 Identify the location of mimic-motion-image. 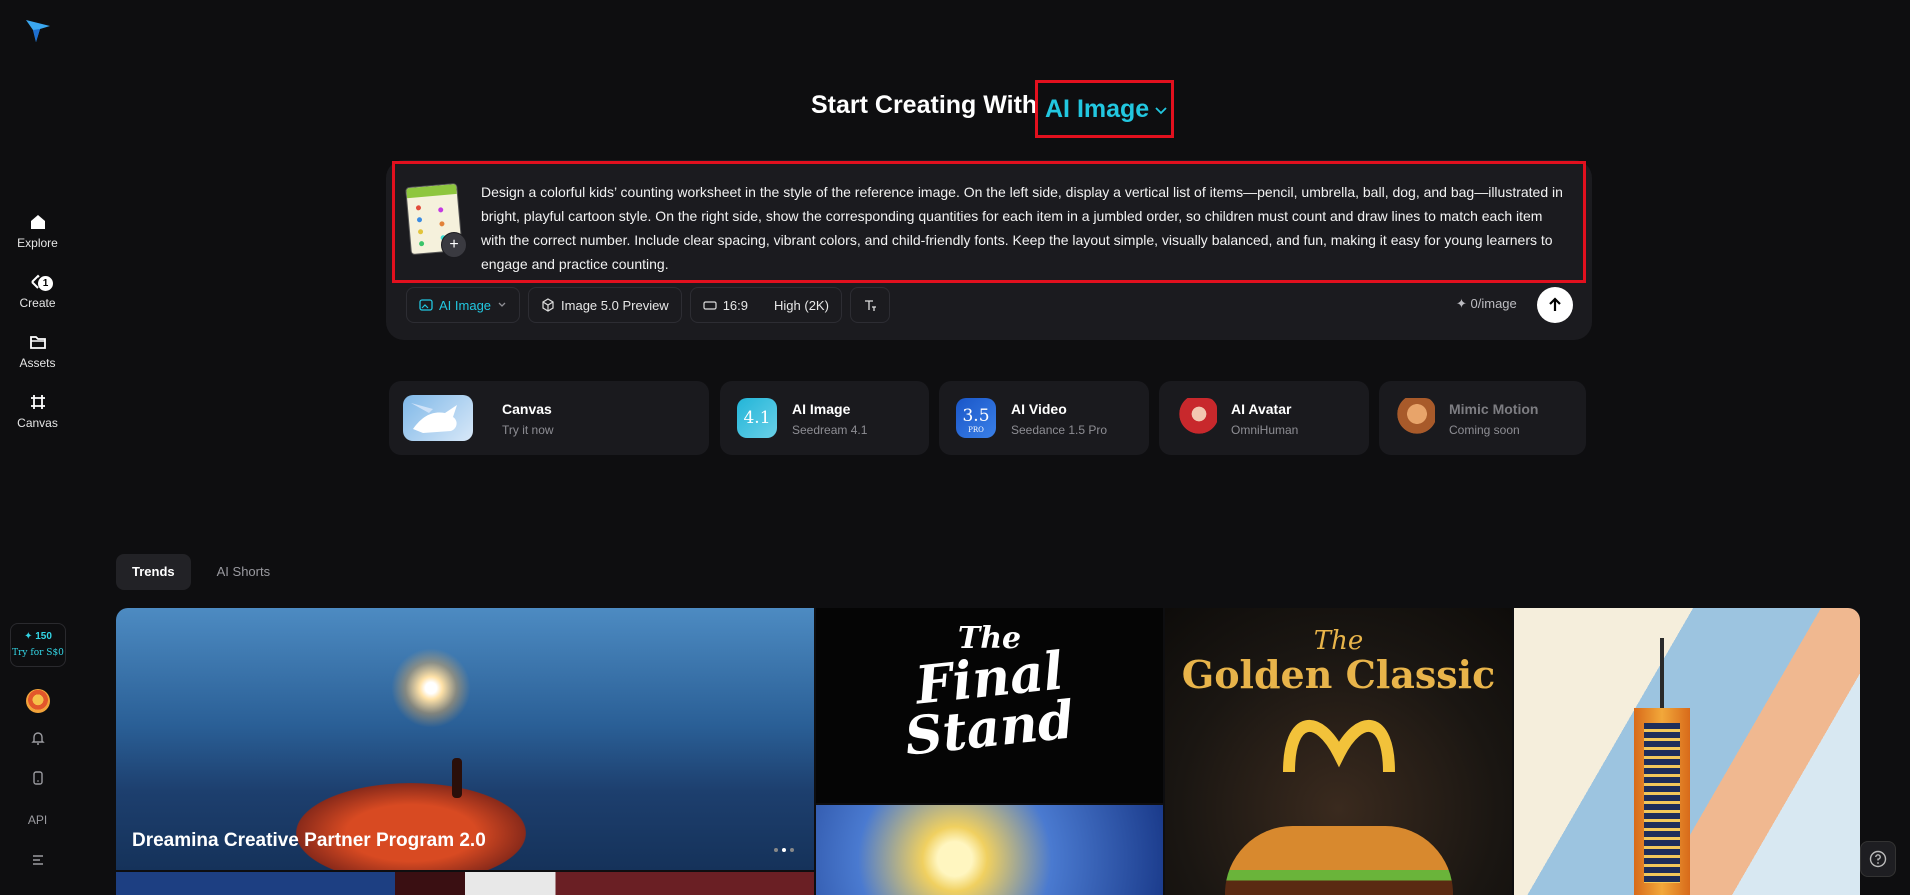
(1415, 418).